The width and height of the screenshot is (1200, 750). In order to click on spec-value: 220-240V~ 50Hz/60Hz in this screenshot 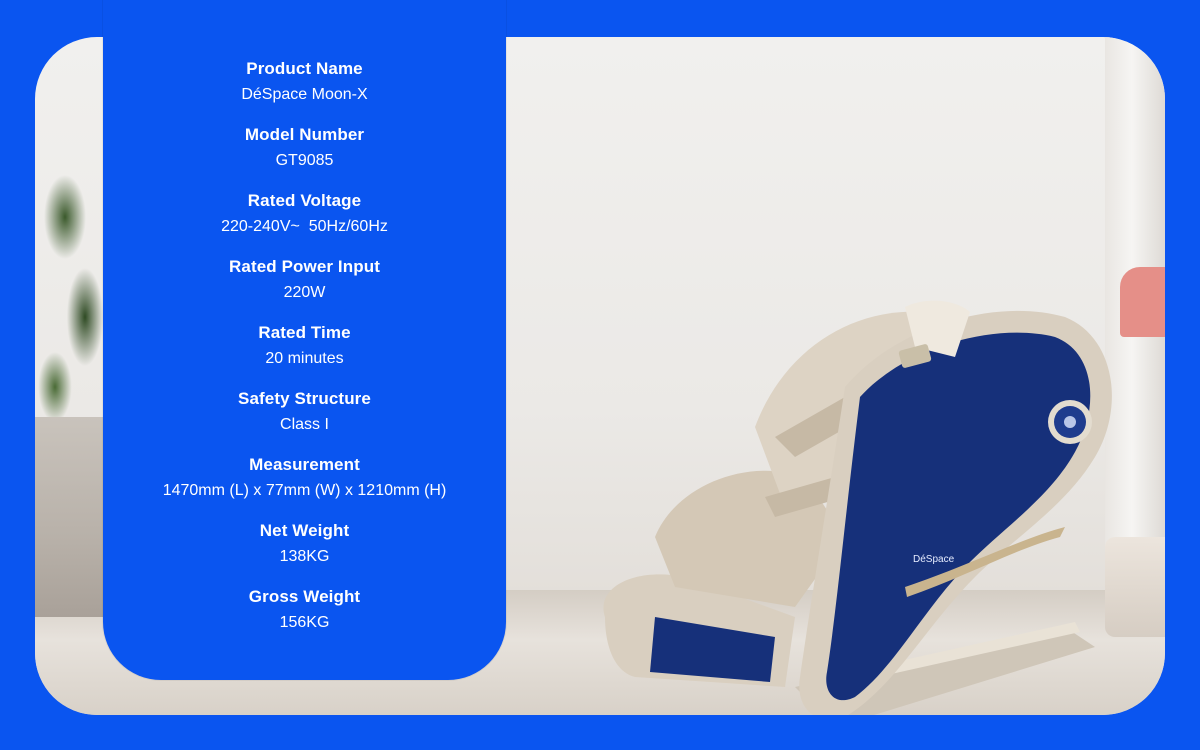, I will do `click(304, 226)`.